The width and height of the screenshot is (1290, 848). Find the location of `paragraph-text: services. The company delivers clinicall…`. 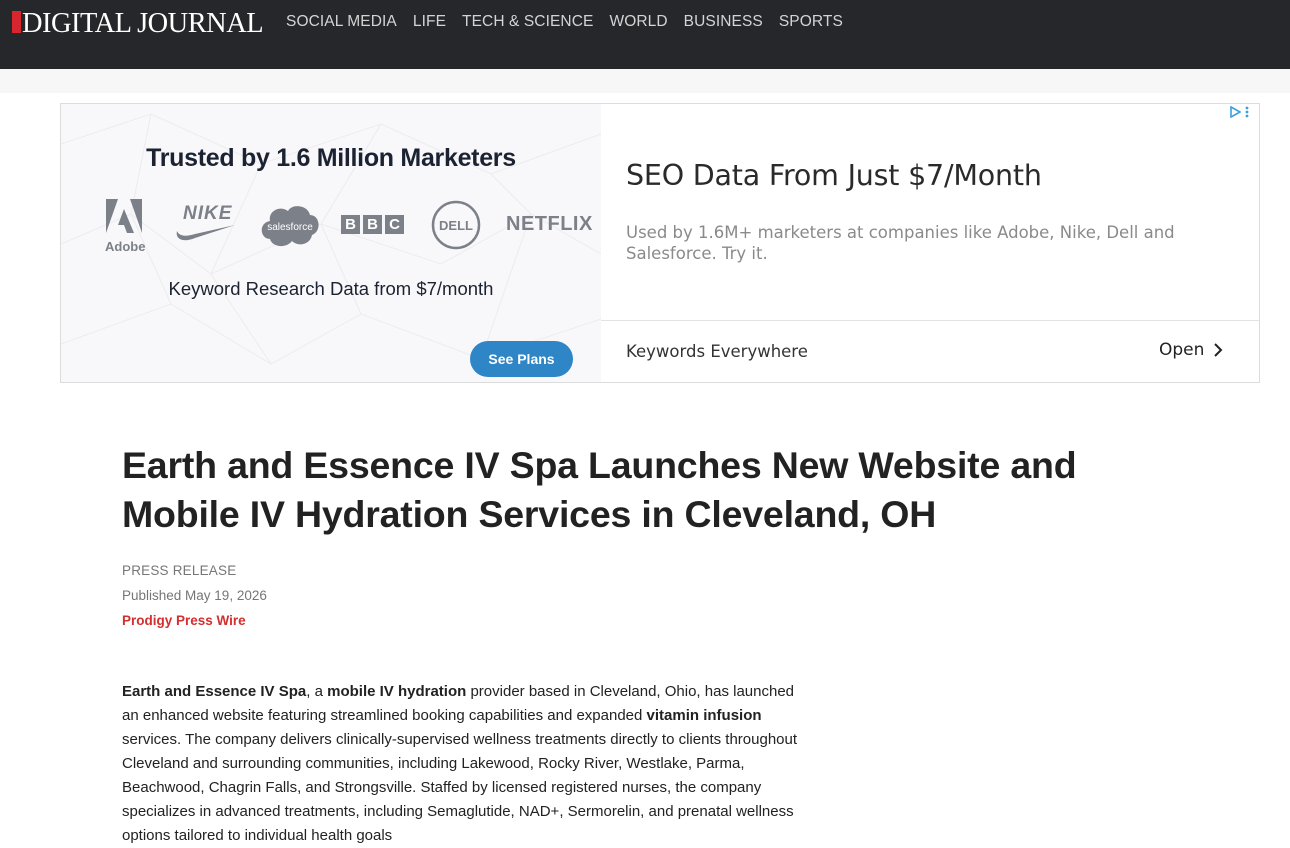

paragraph-text: services. The company delivers clinicall… is located at coordinates (460, 787).